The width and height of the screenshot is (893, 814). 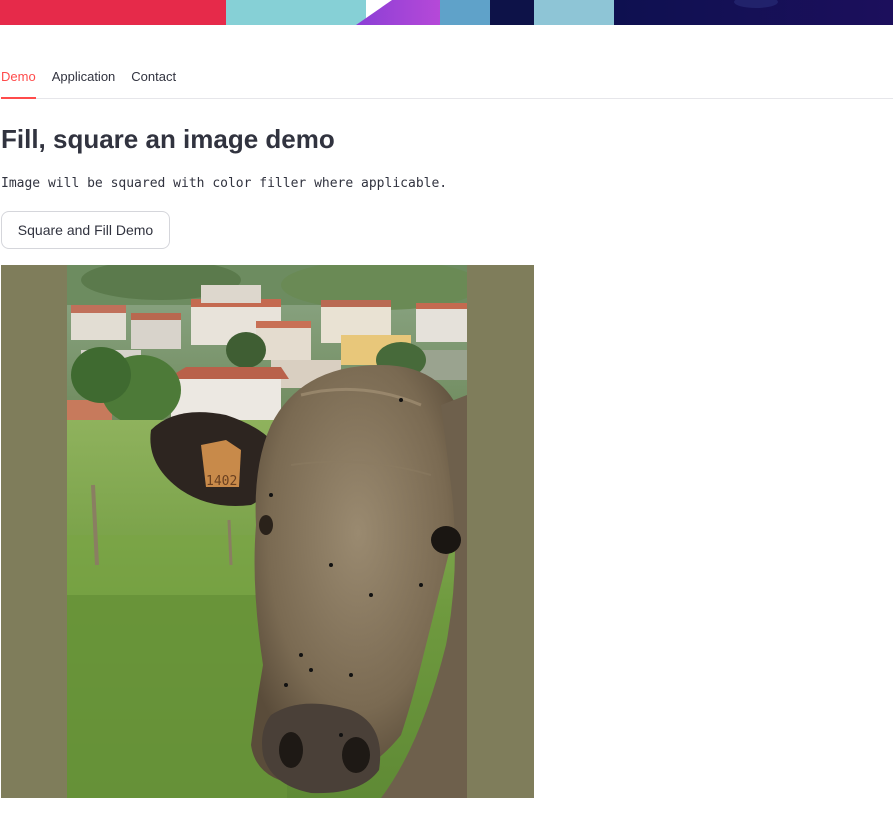 I want to click on square-and-fill-demo-button: Square and Fill Demo, so click(x=85, y=230).